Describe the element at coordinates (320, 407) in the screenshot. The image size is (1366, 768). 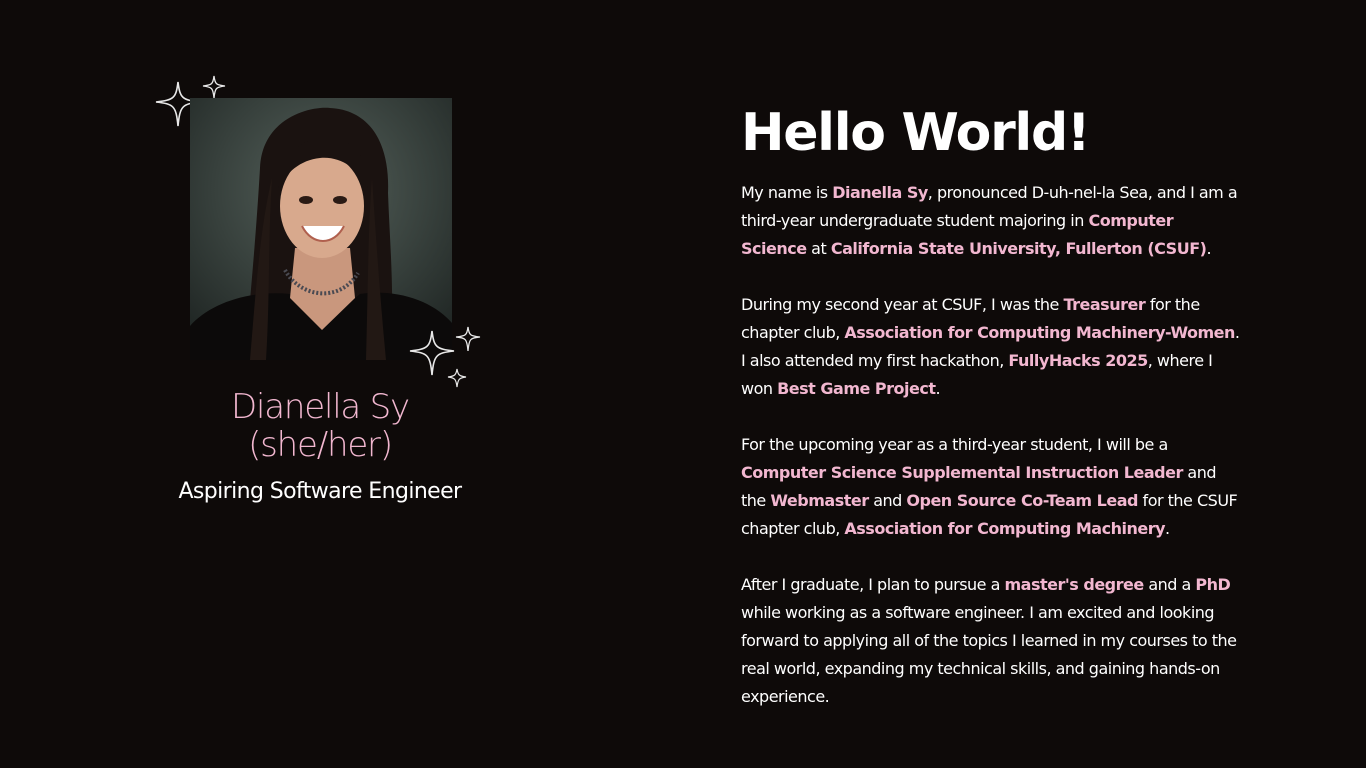
I see `name-text: Dianella Sy` at that location.